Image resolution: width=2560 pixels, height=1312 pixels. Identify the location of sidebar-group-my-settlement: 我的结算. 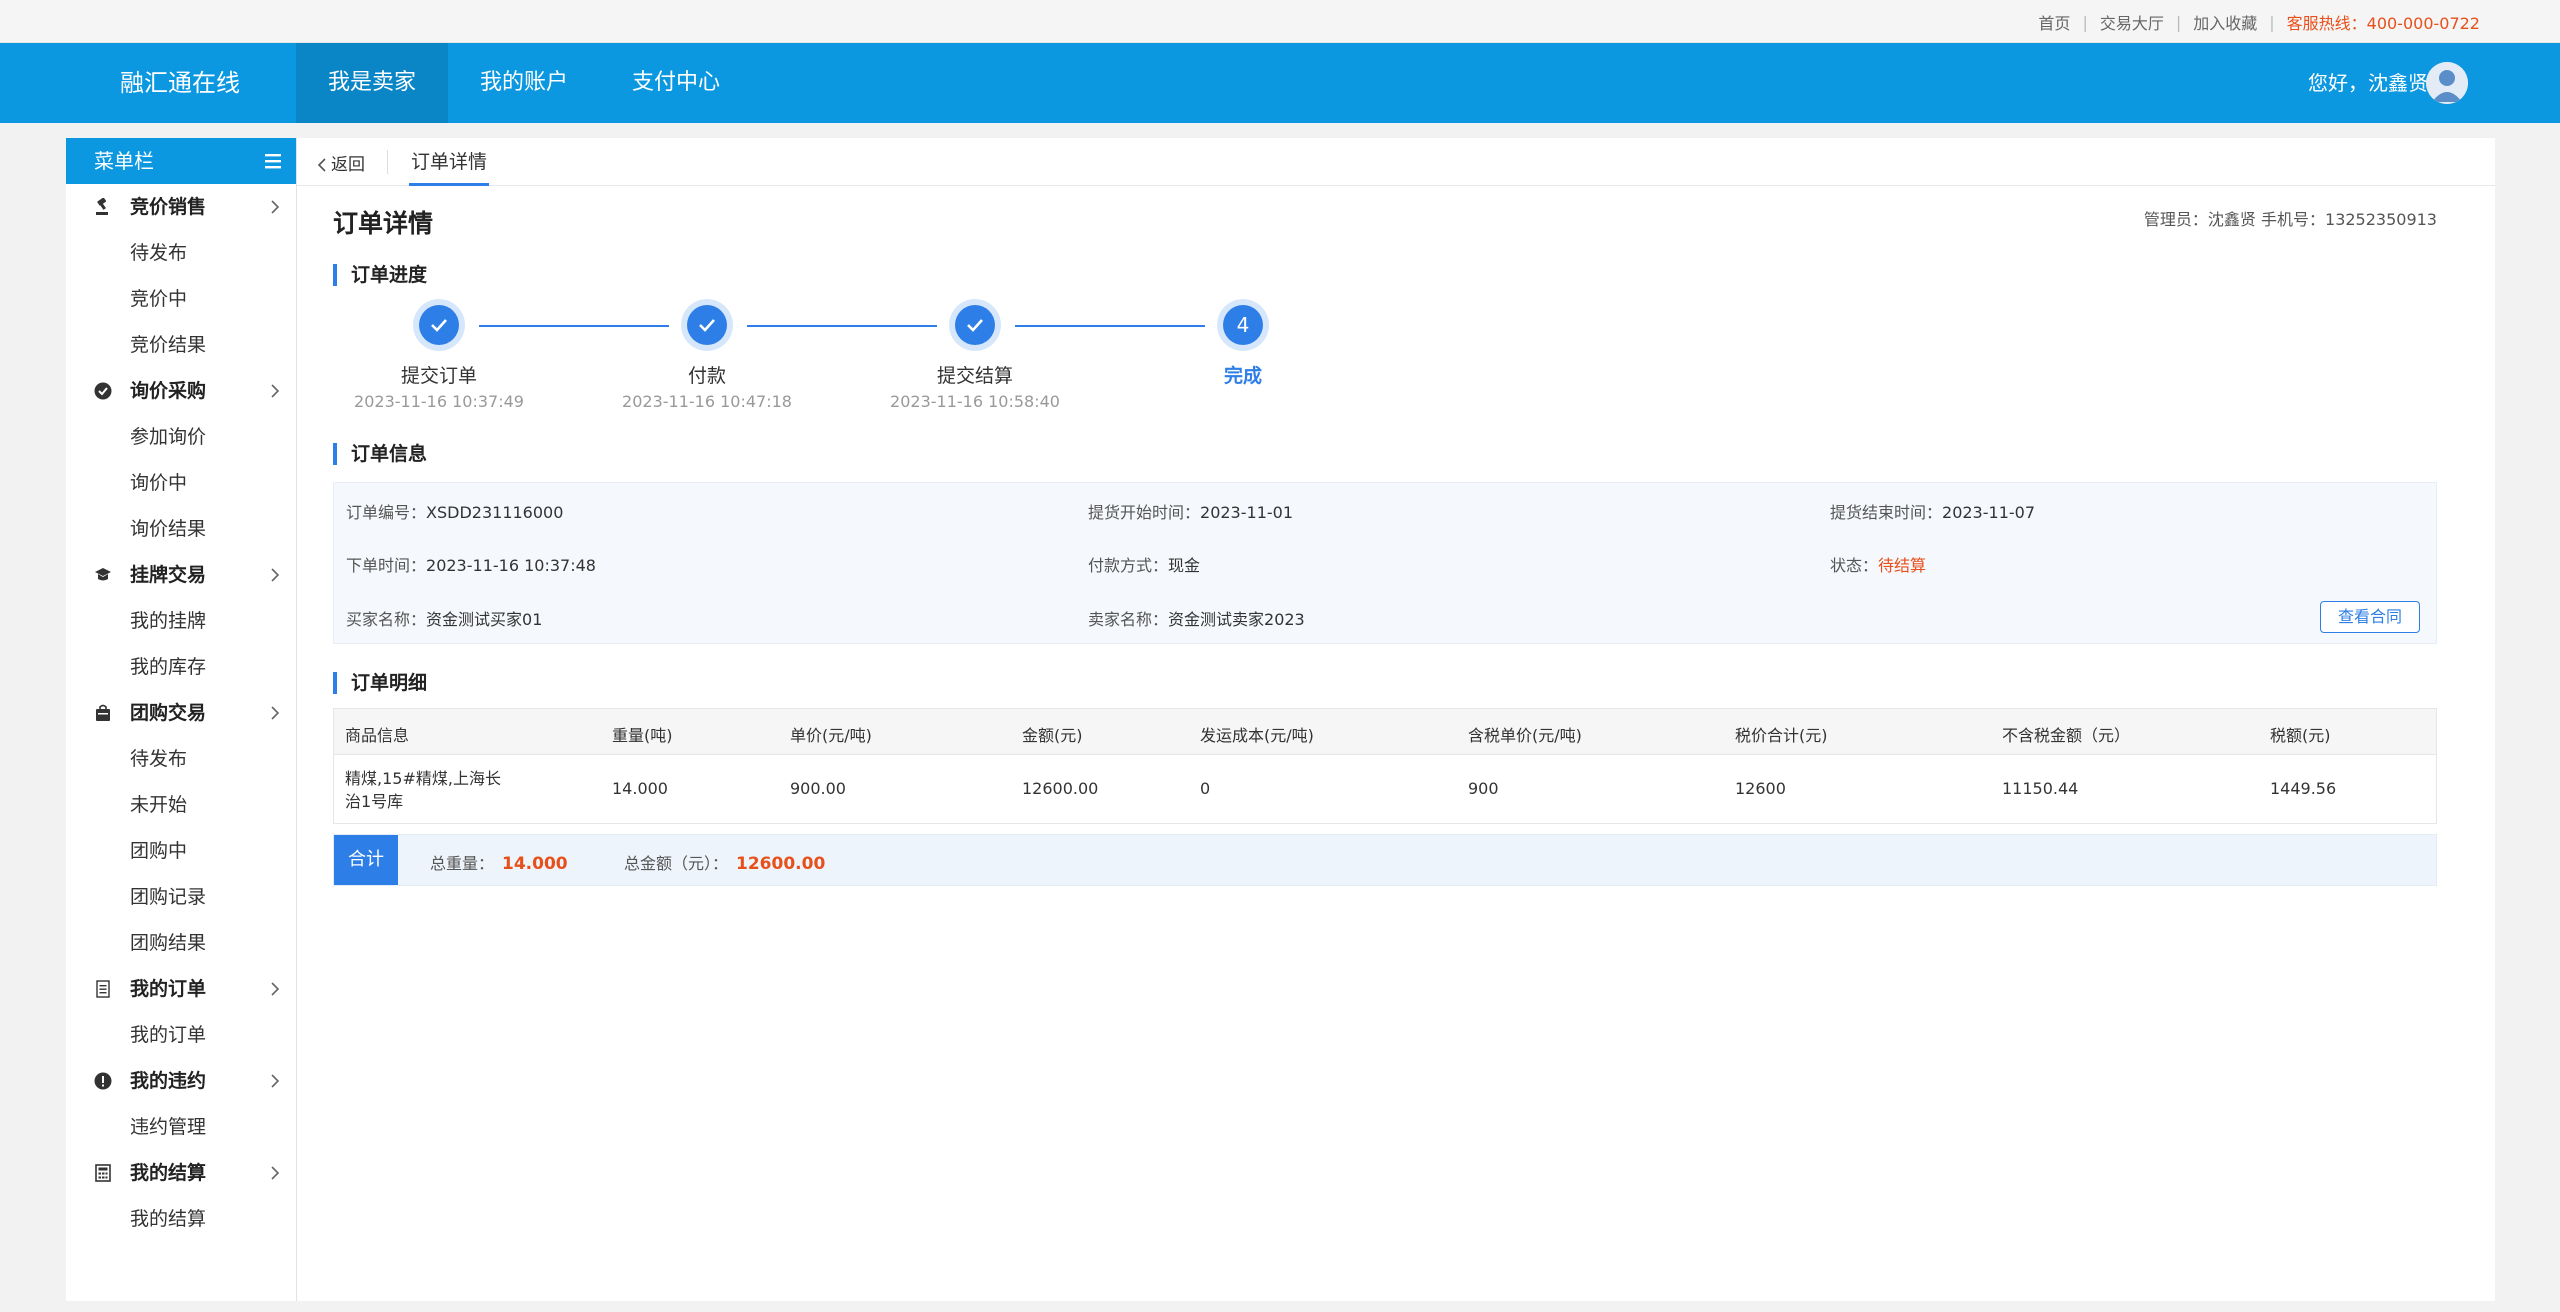
(181, 1173).